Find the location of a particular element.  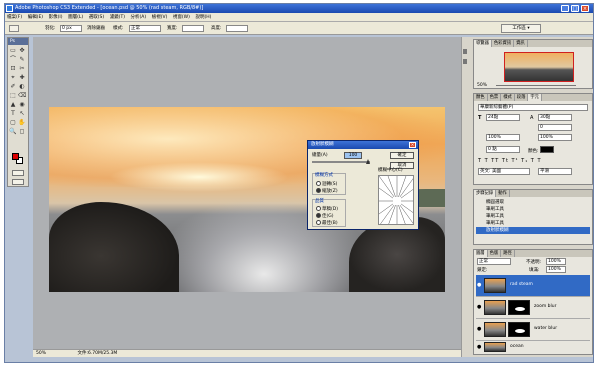

close-button: × is located at coordinates (585, 8).